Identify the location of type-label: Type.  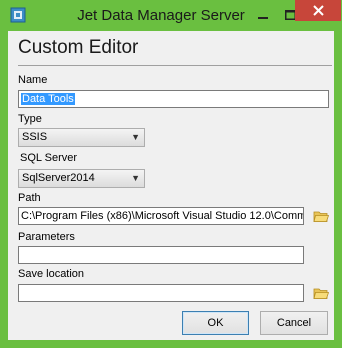
(30, 119).